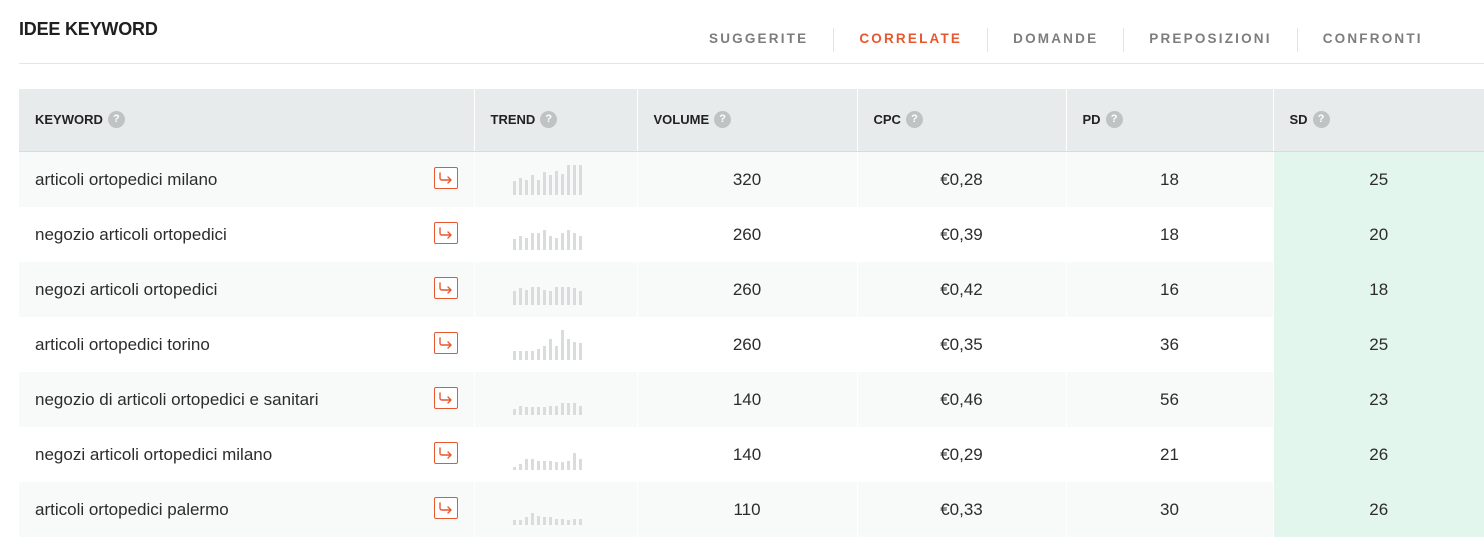  I want to click on sd-cell: 18, so click(1378, 289).